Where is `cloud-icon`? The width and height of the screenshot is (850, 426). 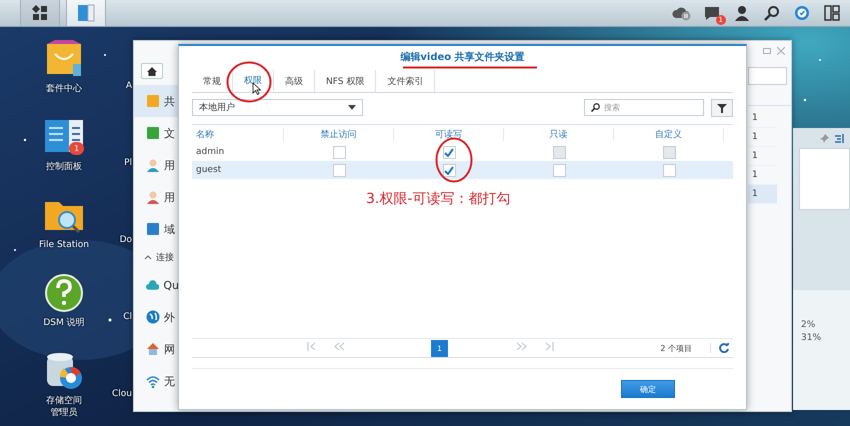 cloud-icon is located at coordinates (153, 285).